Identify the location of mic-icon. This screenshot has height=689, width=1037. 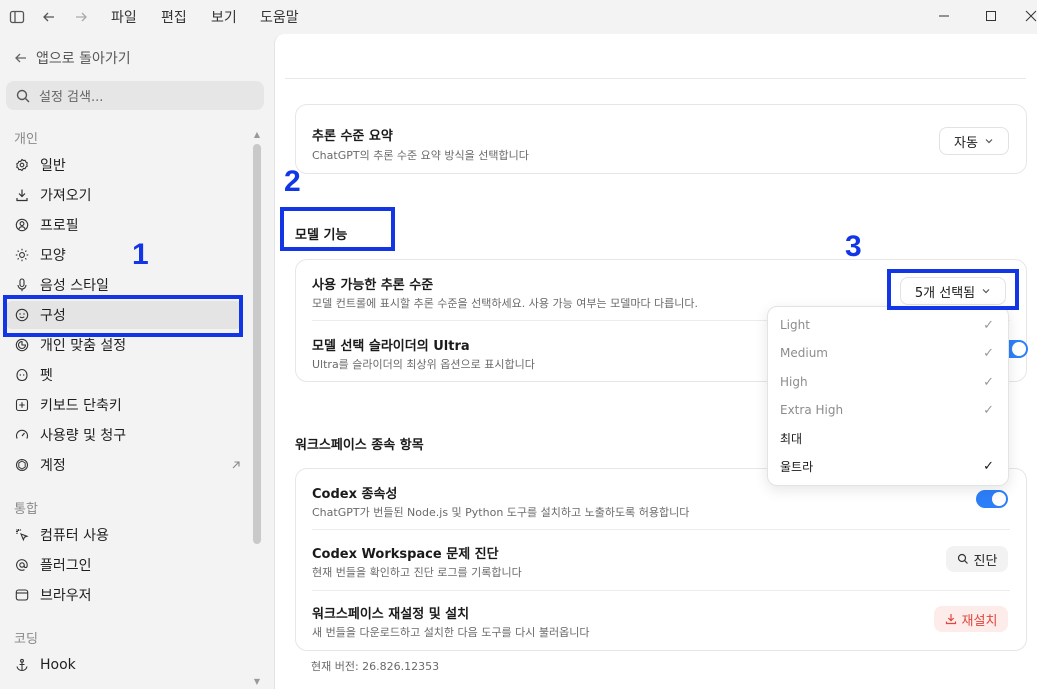
(22, 285).